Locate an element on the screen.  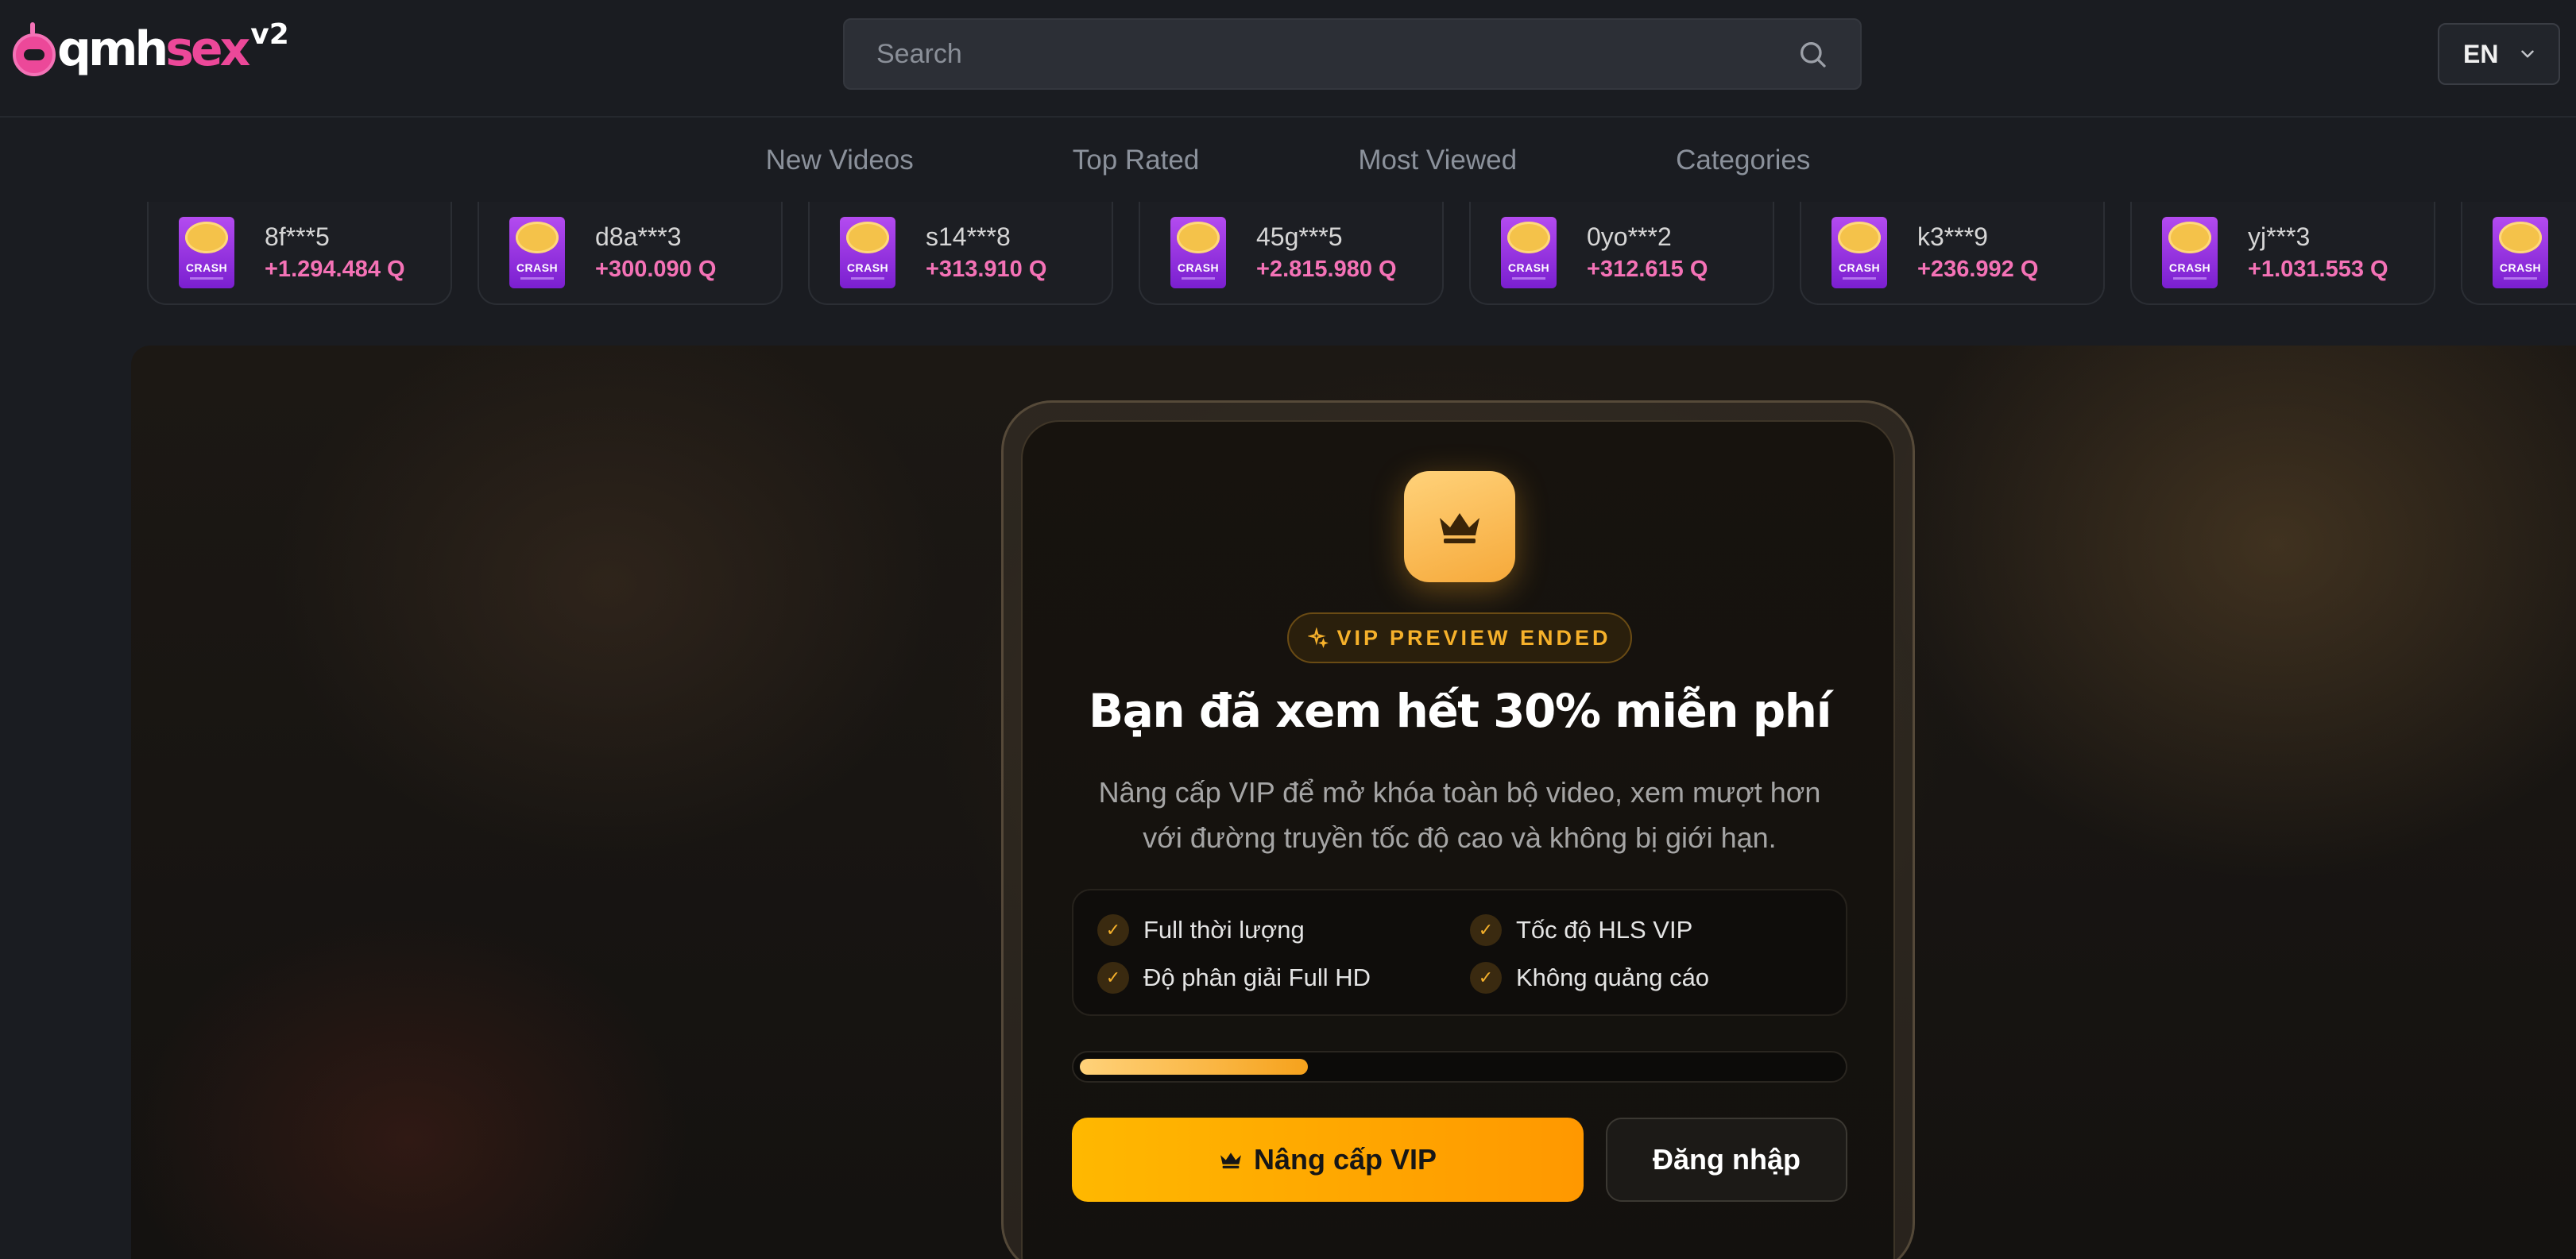
logo-wordmark: qmh sex is located at coordinates (153, 49).